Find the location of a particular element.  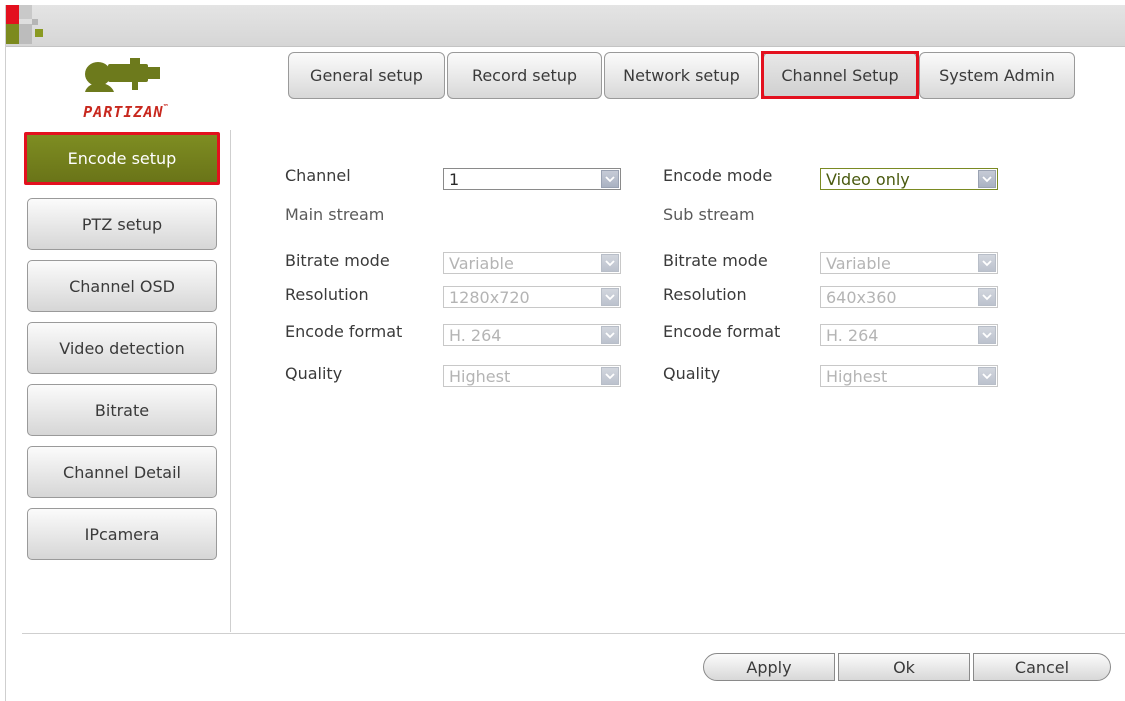

encode-mode-label: Encode mode is located at coordinates (718, 175).